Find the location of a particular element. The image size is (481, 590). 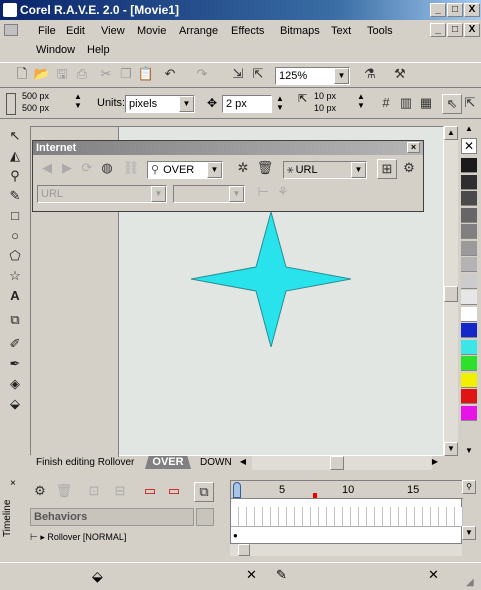

target-frame-combo: ▼ is located at coordinates (209, 194).